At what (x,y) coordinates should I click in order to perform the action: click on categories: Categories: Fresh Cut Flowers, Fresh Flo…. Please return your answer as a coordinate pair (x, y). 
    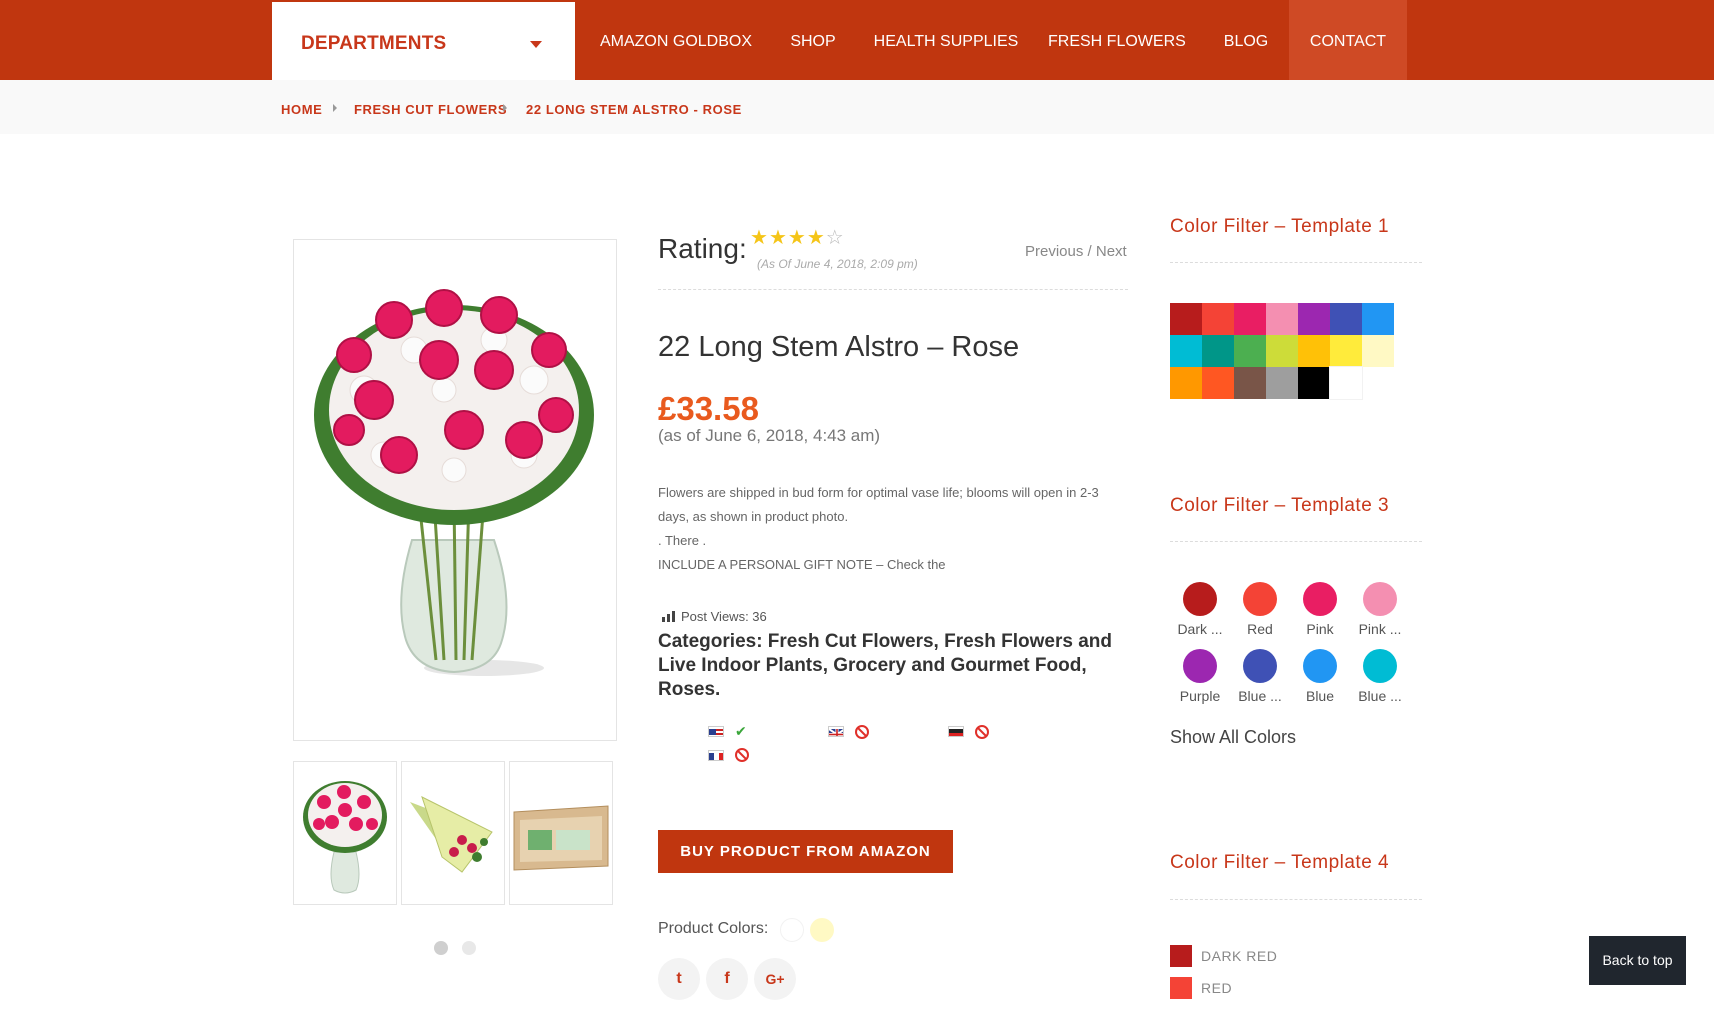
    Looking at the image, I should click on (885, 665).